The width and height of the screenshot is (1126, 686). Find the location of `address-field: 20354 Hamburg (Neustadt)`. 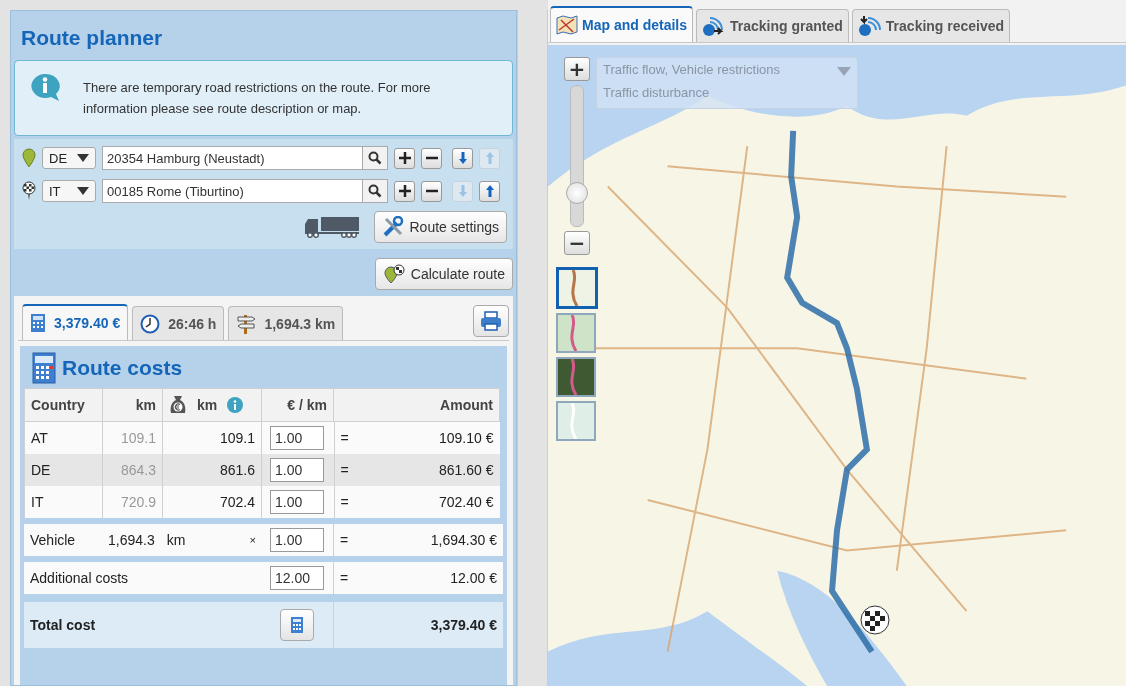

address-field: 20354 Hamburg (Neustadt) is located at coordinates (232, 158).